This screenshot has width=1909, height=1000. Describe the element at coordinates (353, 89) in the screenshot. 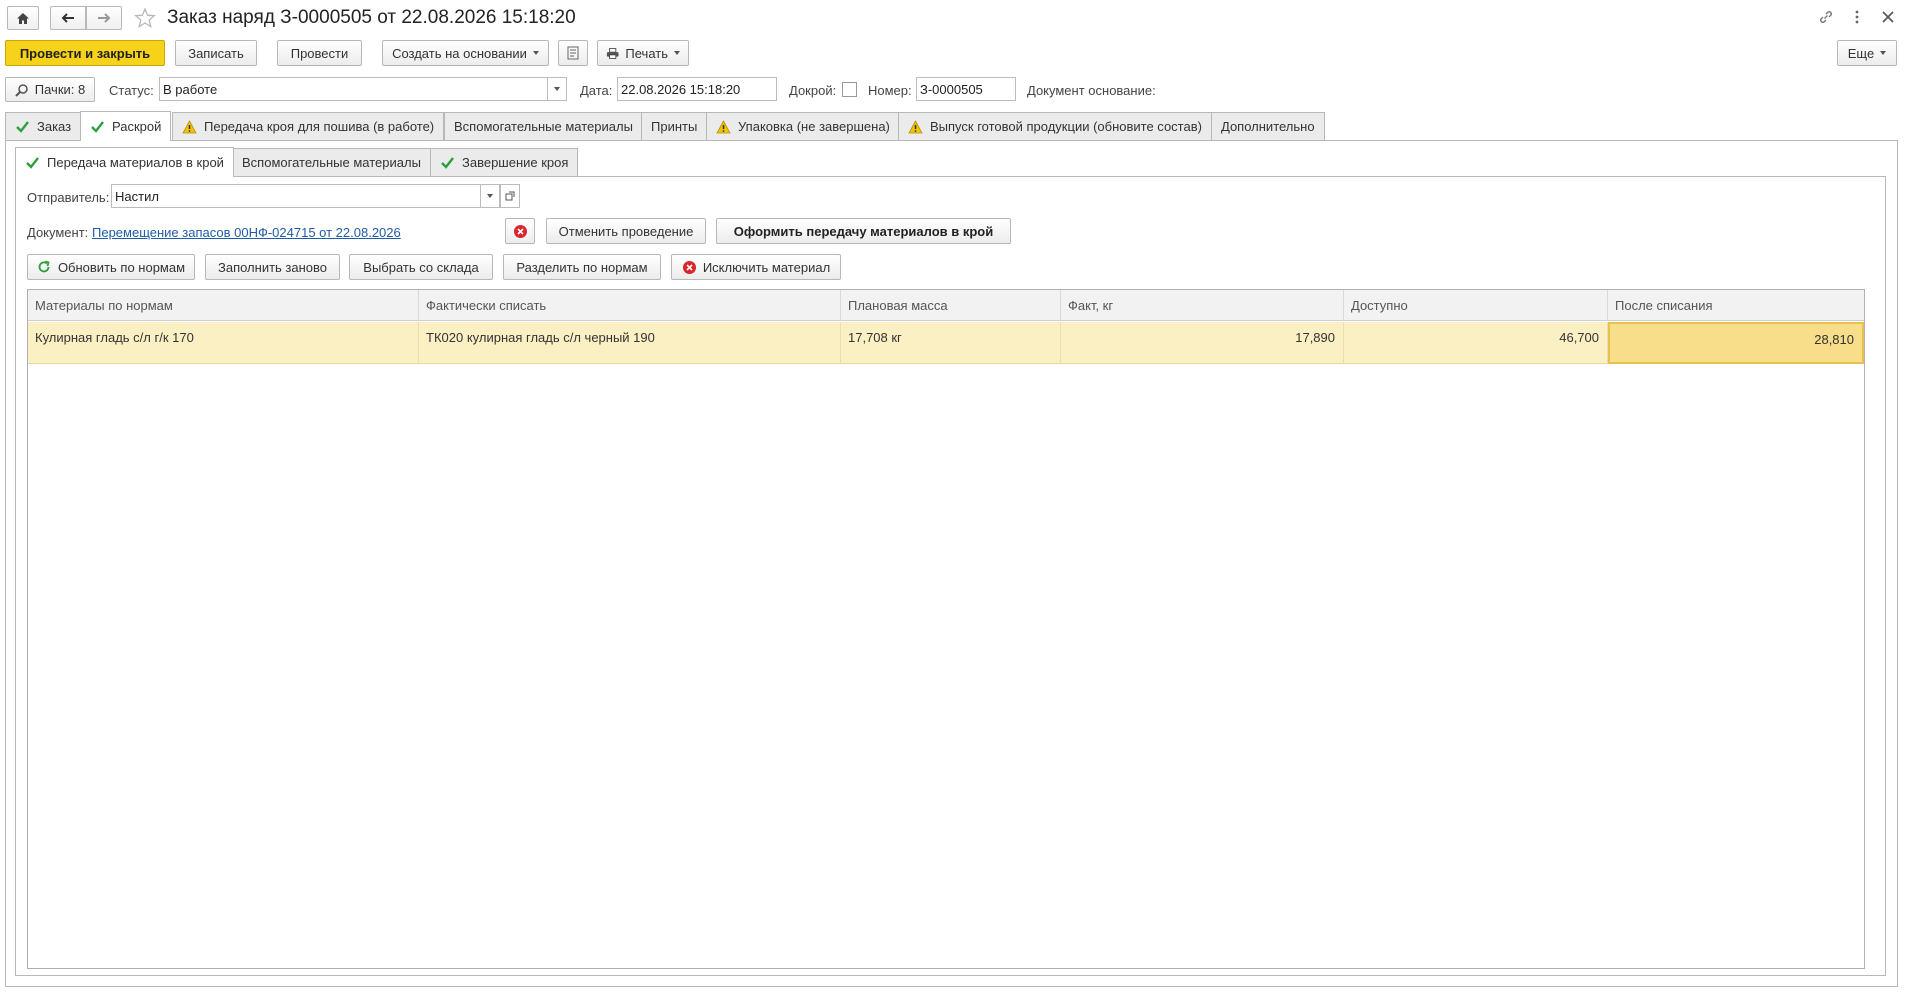

I see `status-field: В работе` at that location.